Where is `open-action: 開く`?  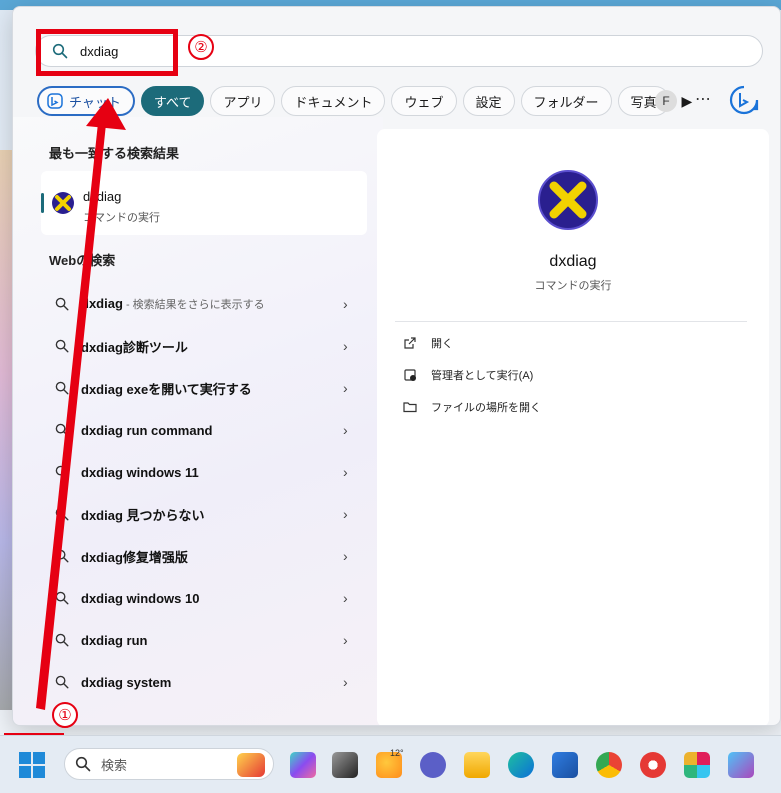 open-action: 開く is located at coordinates (428, 343).